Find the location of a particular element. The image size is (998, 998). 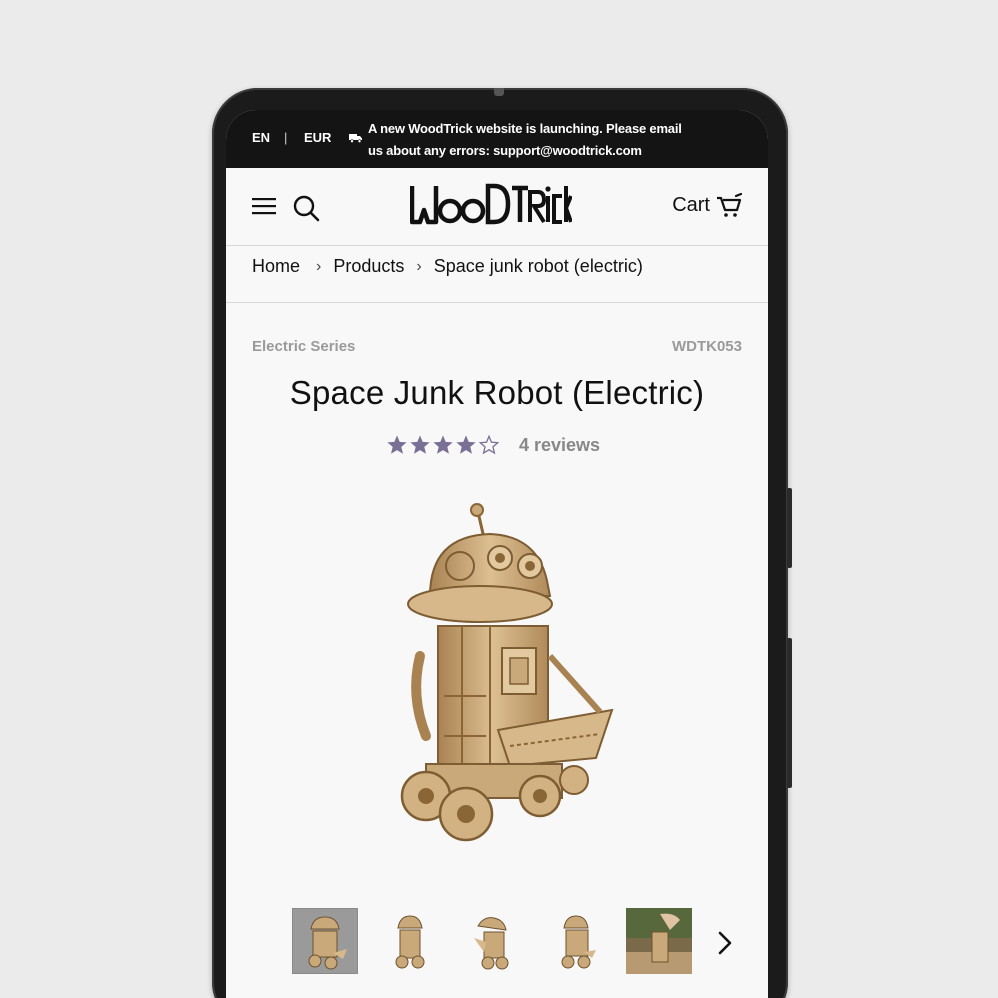

site-header: Cart is located at coordinates (497, 207).